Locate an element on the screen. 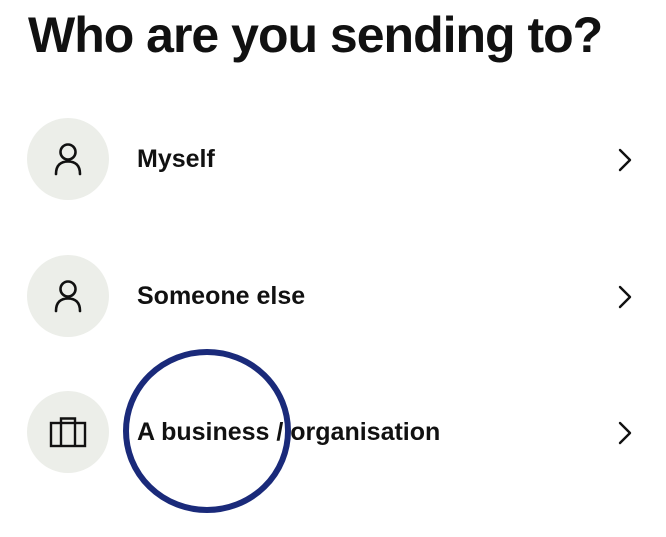 The width and height of the screenshot is (666, 537). option-label-myself: Myself is located at coordinates (176, 159).